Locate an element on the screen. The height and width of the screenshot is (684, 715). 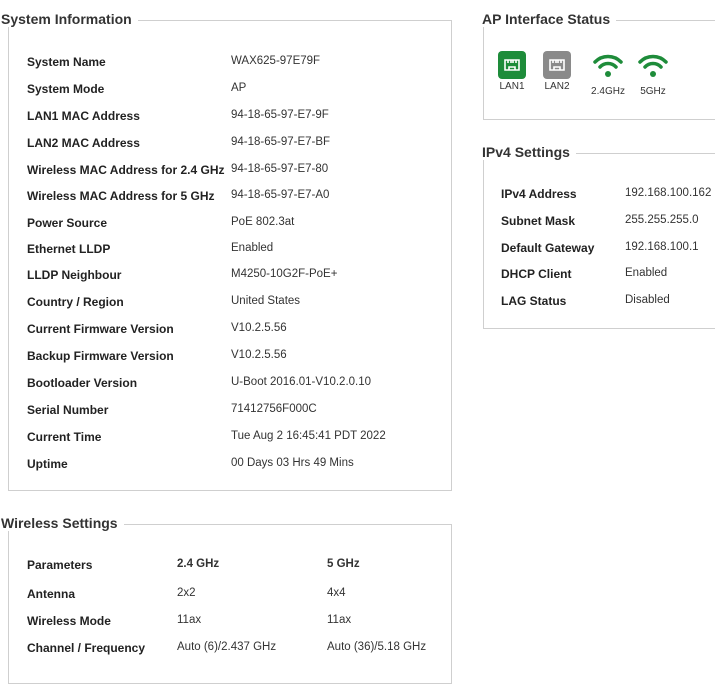
sysinfo-value: Enabled is located at coordinates (252, 248).